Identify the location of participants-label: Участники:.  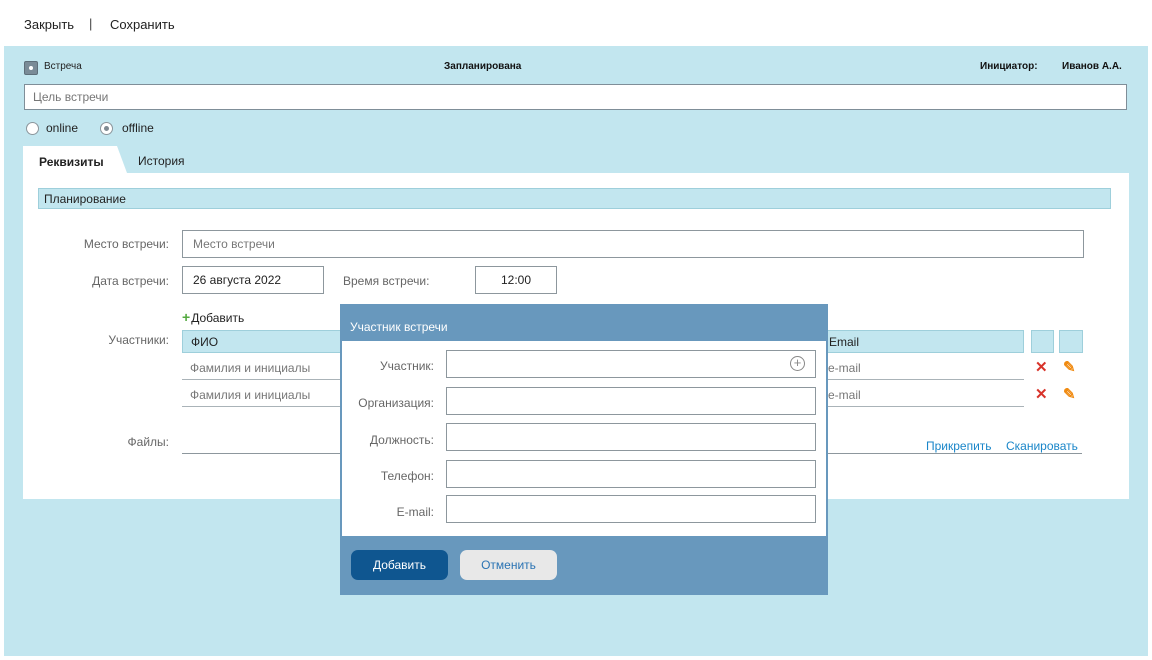
(138, 340).